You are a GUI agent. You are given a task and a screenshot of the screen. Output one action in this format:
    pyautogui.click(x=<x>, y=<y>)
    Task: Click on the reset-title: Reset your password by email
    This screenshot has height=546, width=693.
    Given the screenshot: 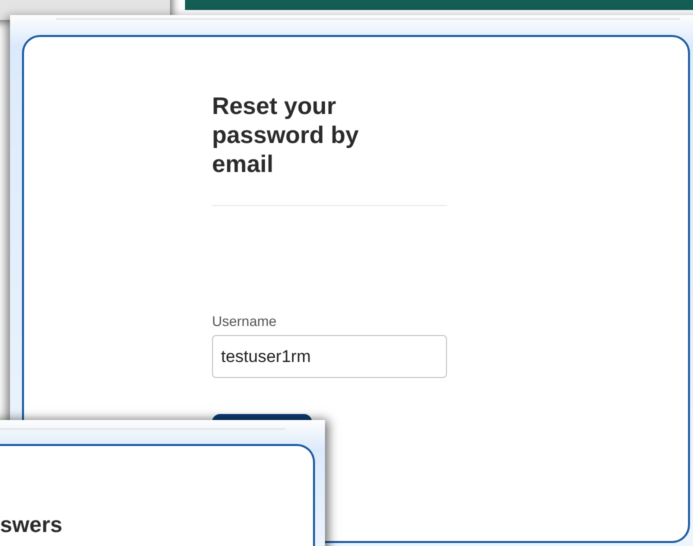 What is the action you would take?
    pyautogui.click(x=286, y=135)
    